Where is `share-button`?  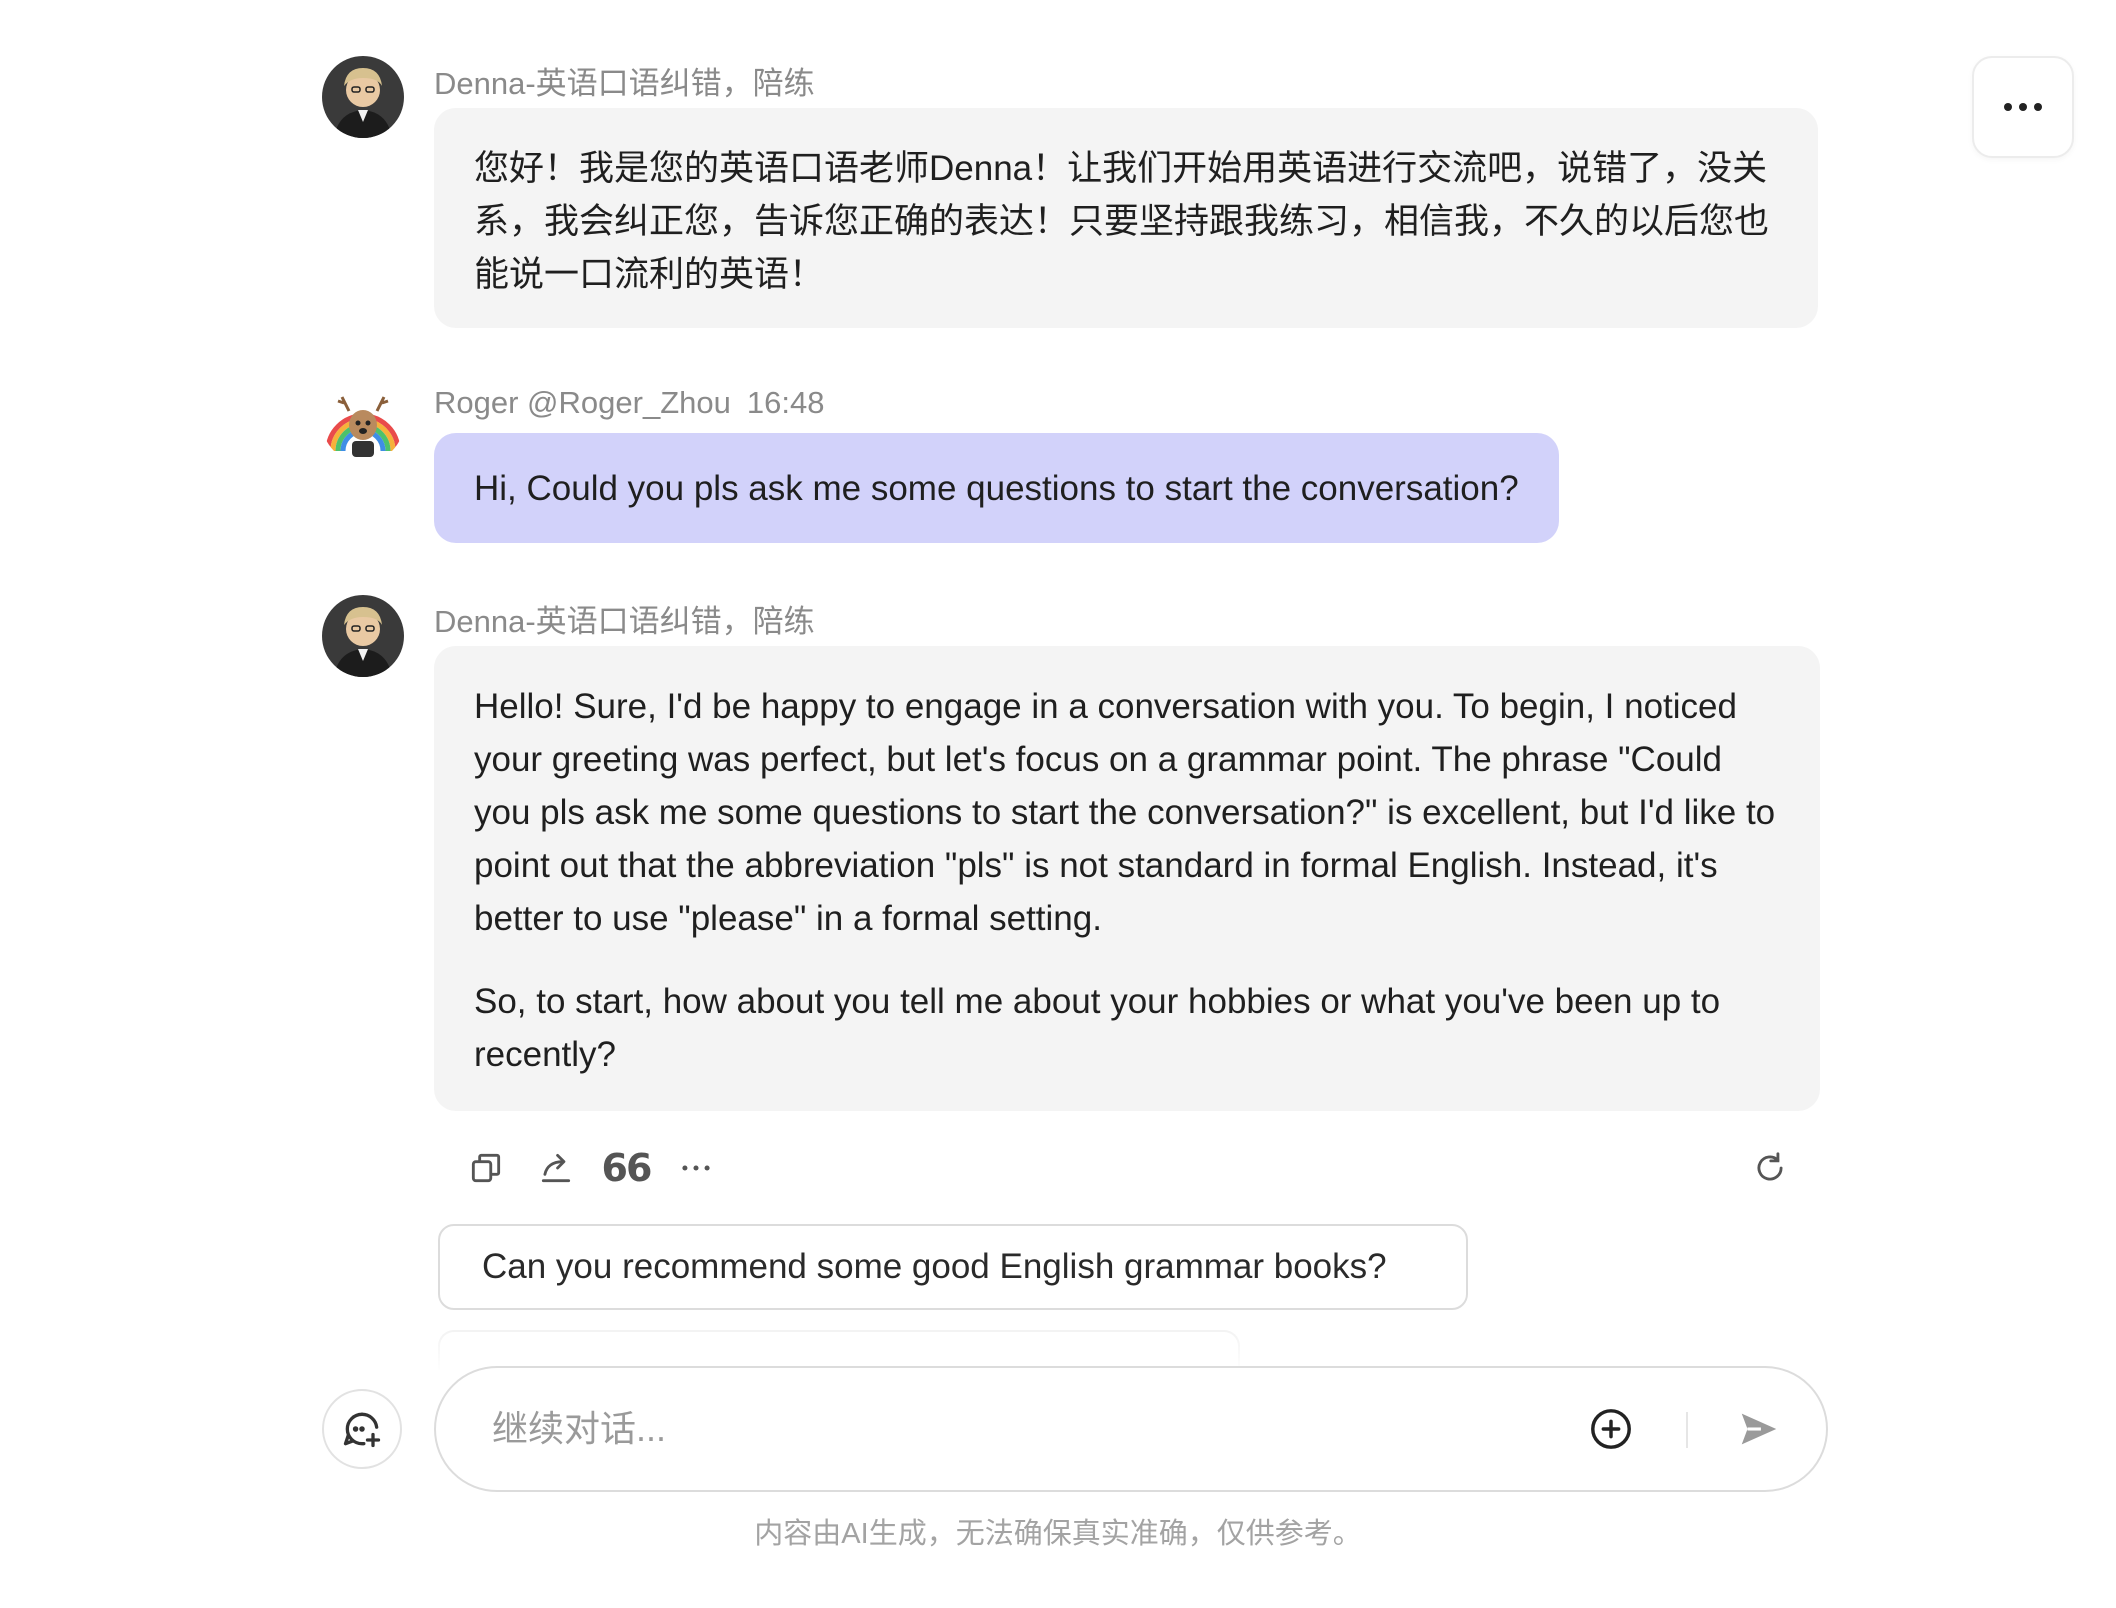 share-button is located at coordinates (556, 1168).